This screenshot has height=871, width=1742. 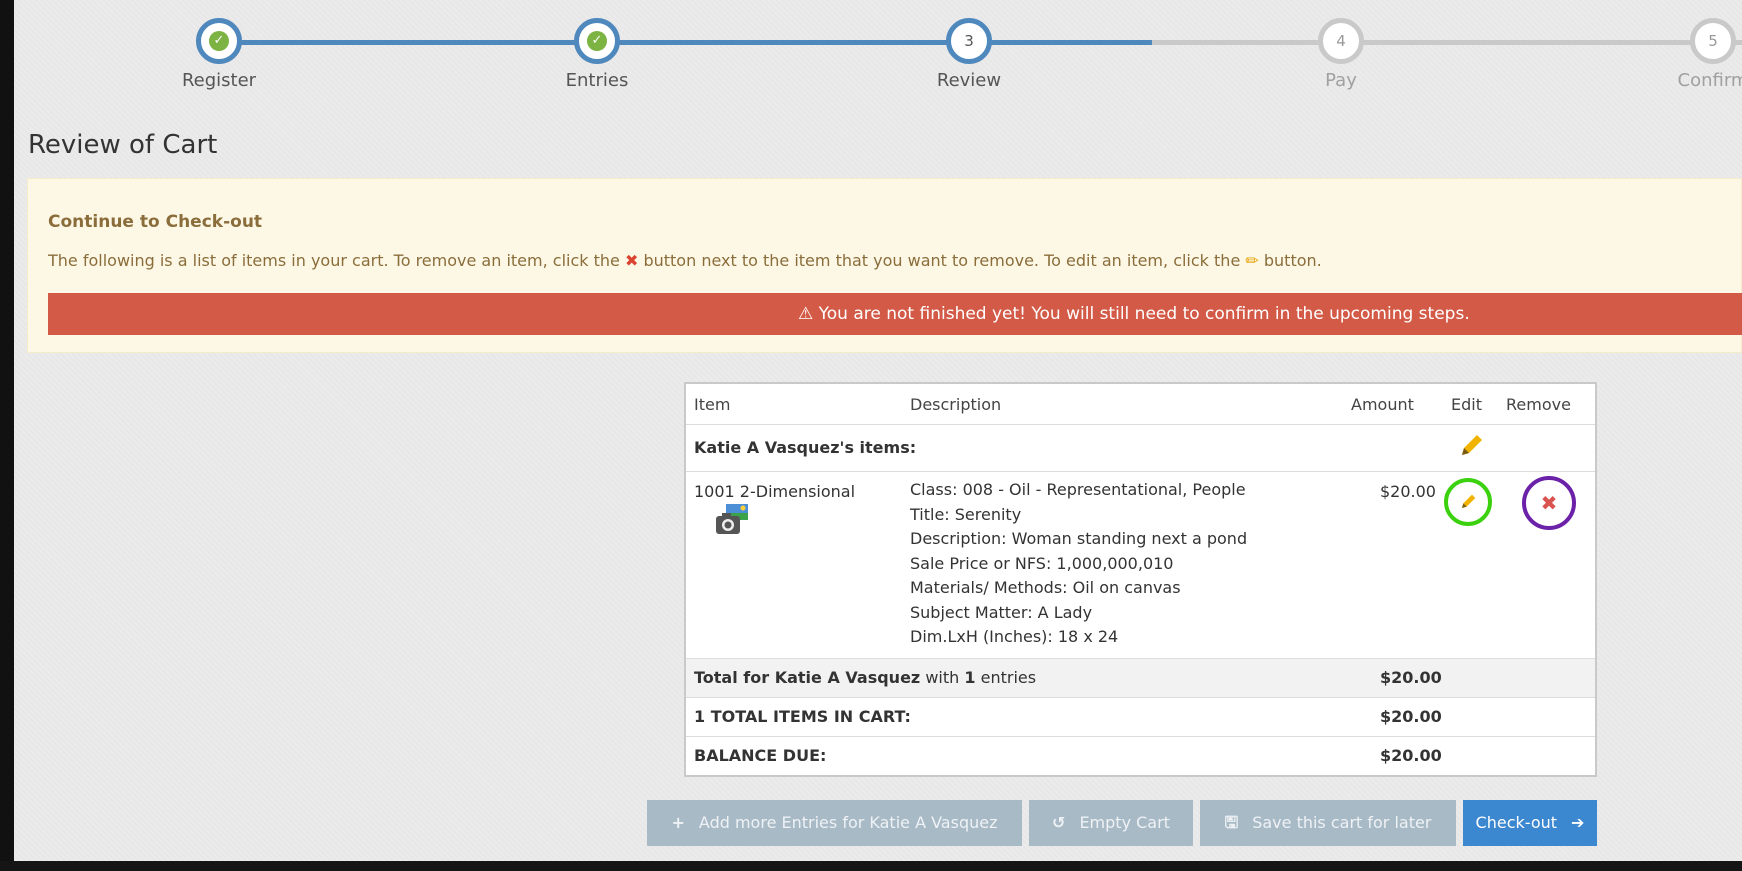 I want to click on balance-due-row: BALANCE DUE: $20.00, so click(x=1140, y=755).